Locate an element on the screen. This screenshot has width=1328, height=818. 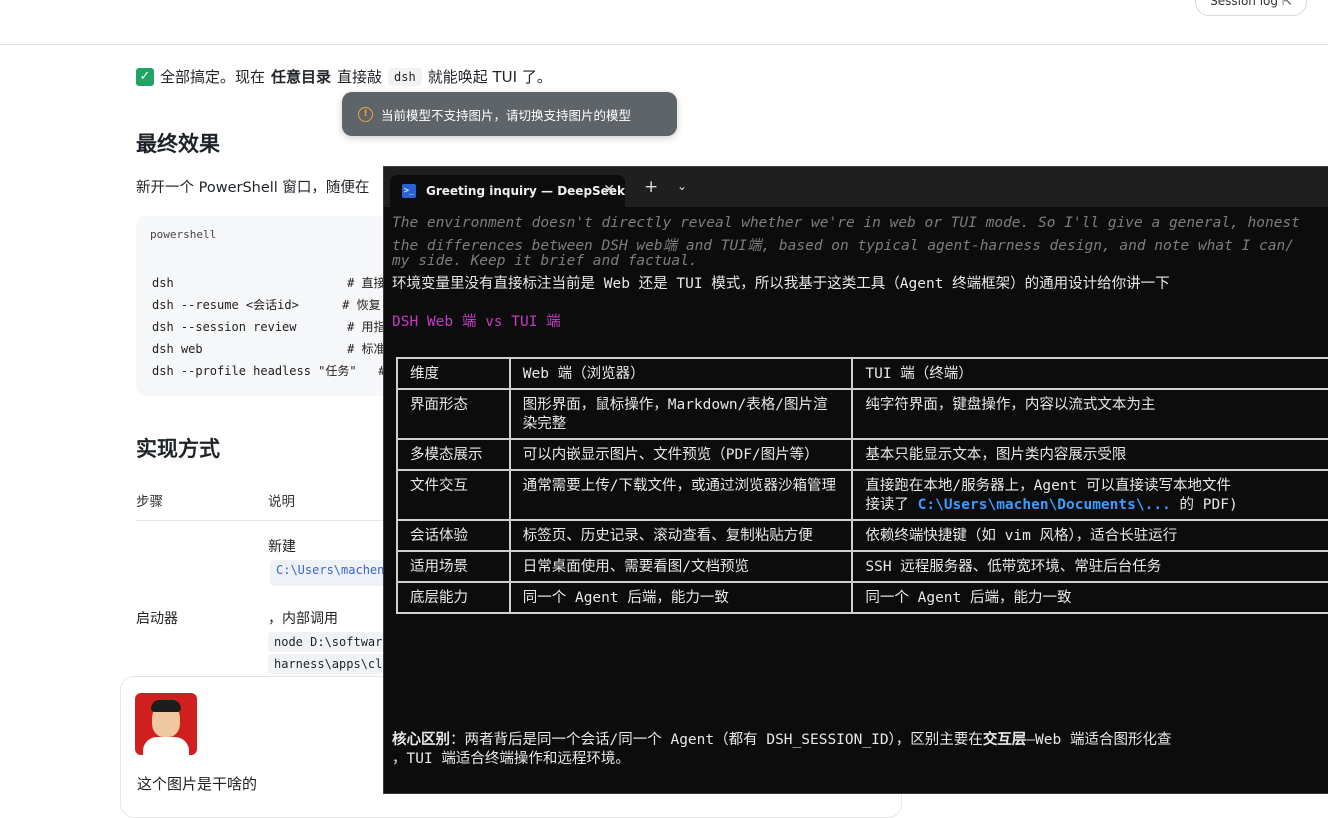
table-header-row: 维度 Web 端（浏览器） TUI 端（终端） is located at coordinates (862, 373).